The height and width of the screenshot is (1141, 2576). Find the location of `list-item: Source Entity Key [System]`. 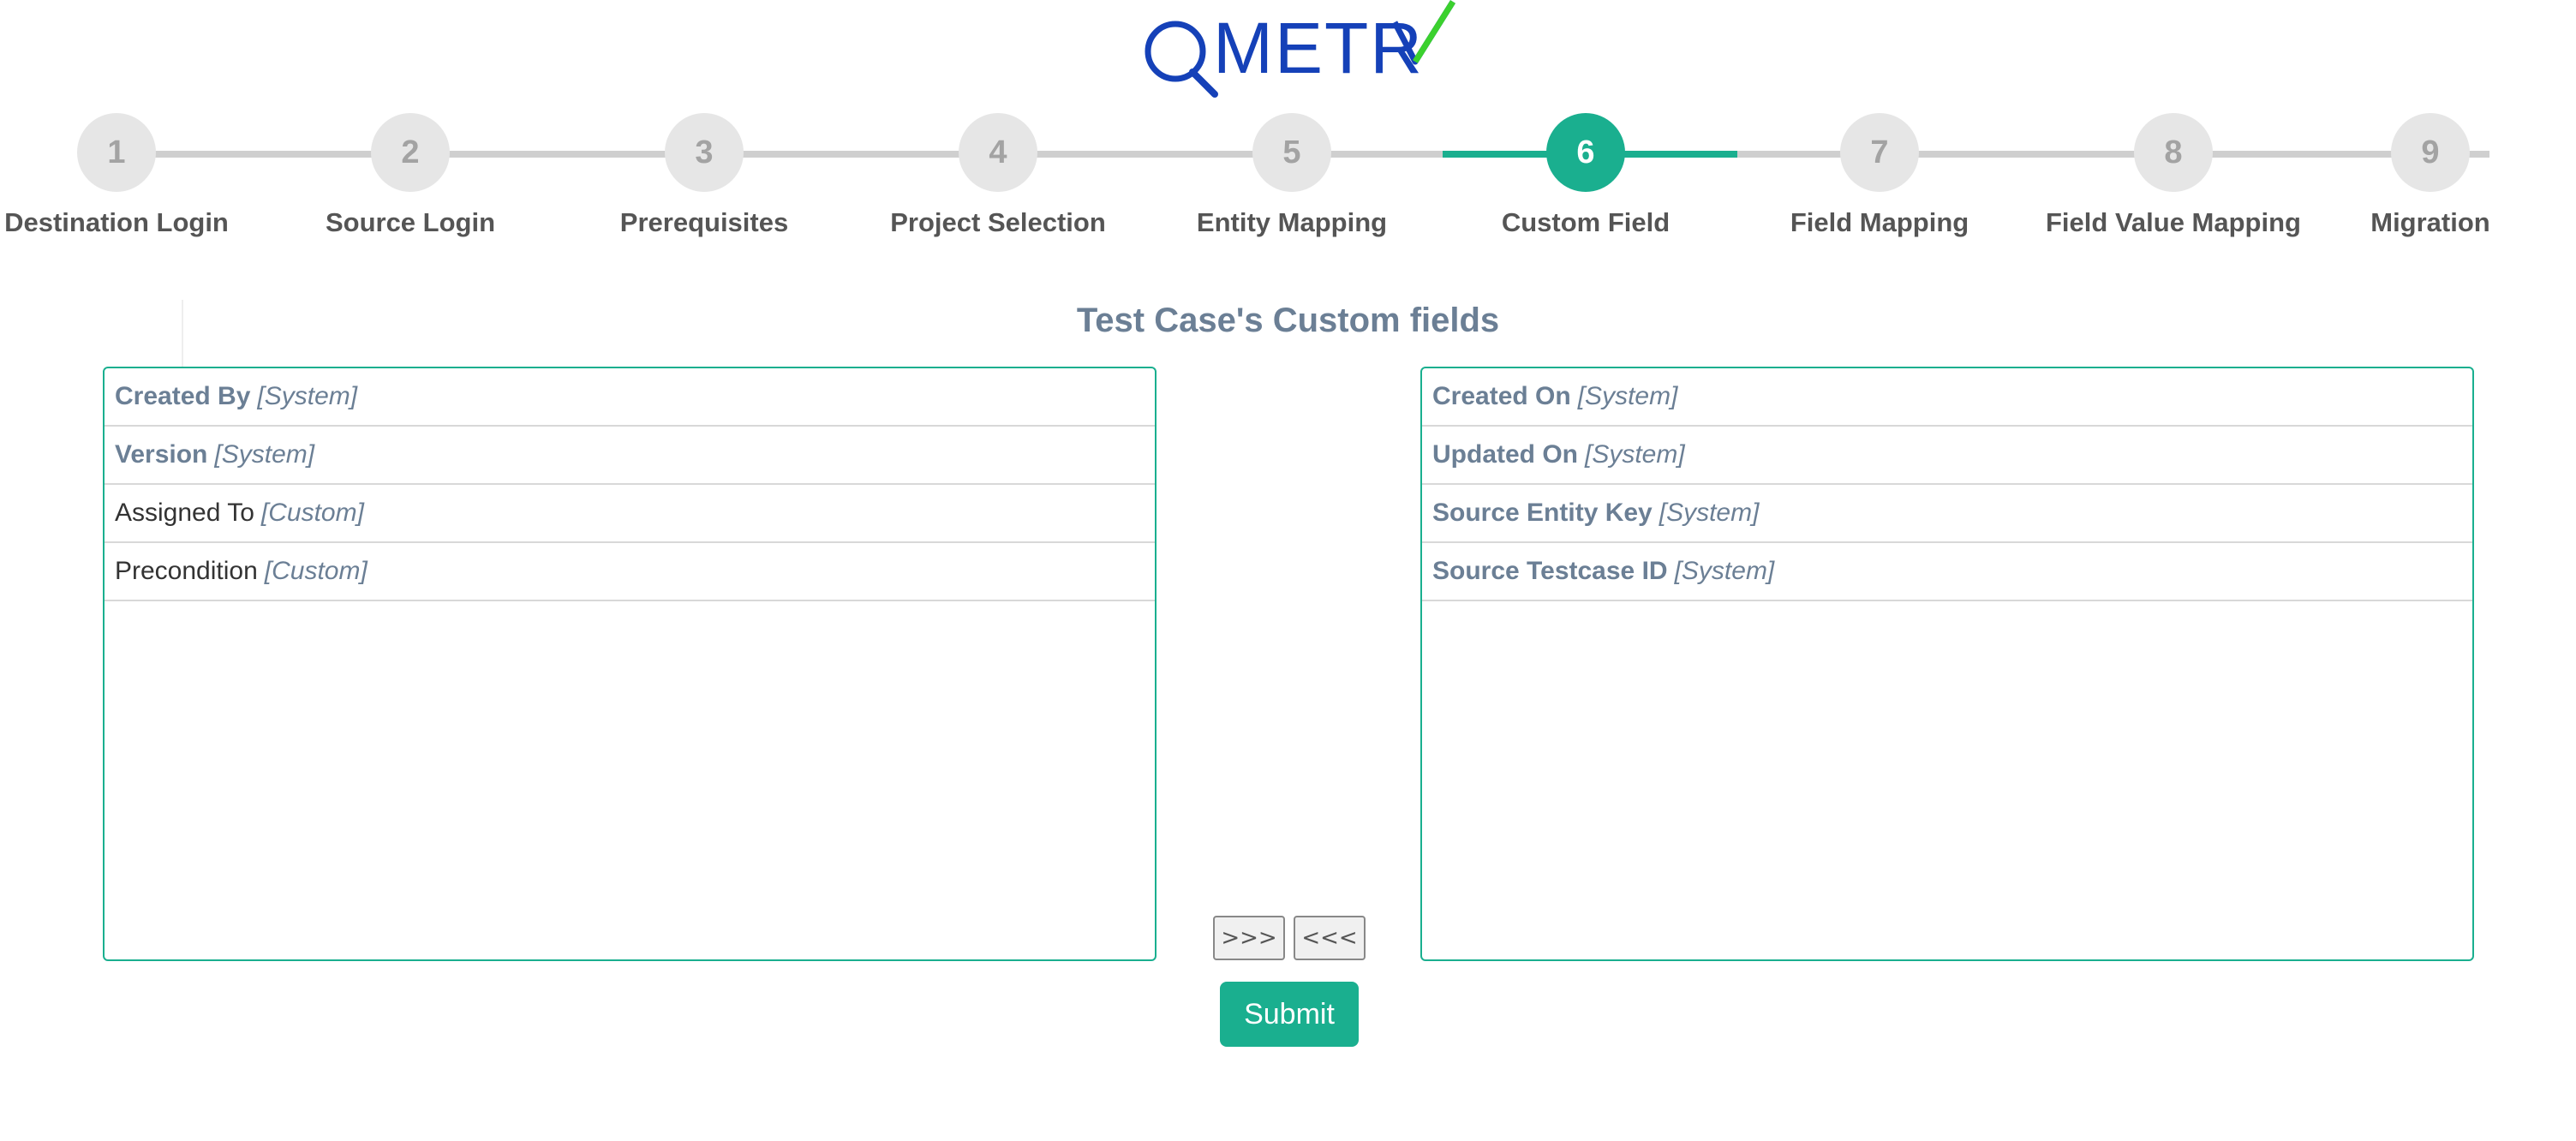

list-item: Source Entity Key [System] is located at coordinates (1947, 514).